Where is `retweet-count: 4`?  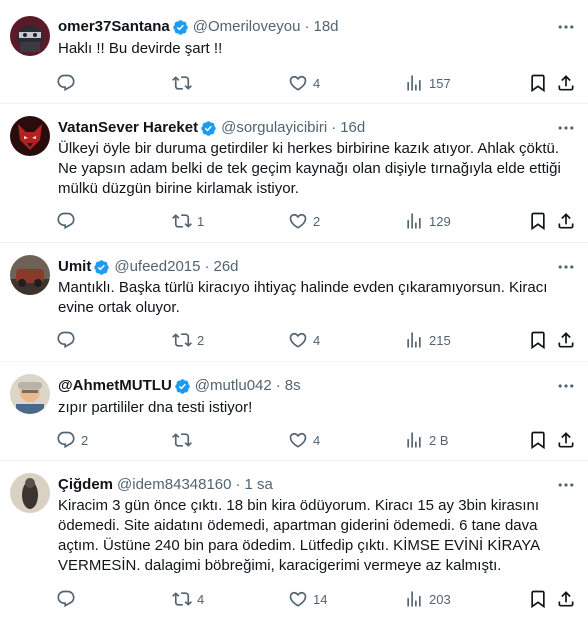 retweet-count: 4 is located at coordinates (201, 599).